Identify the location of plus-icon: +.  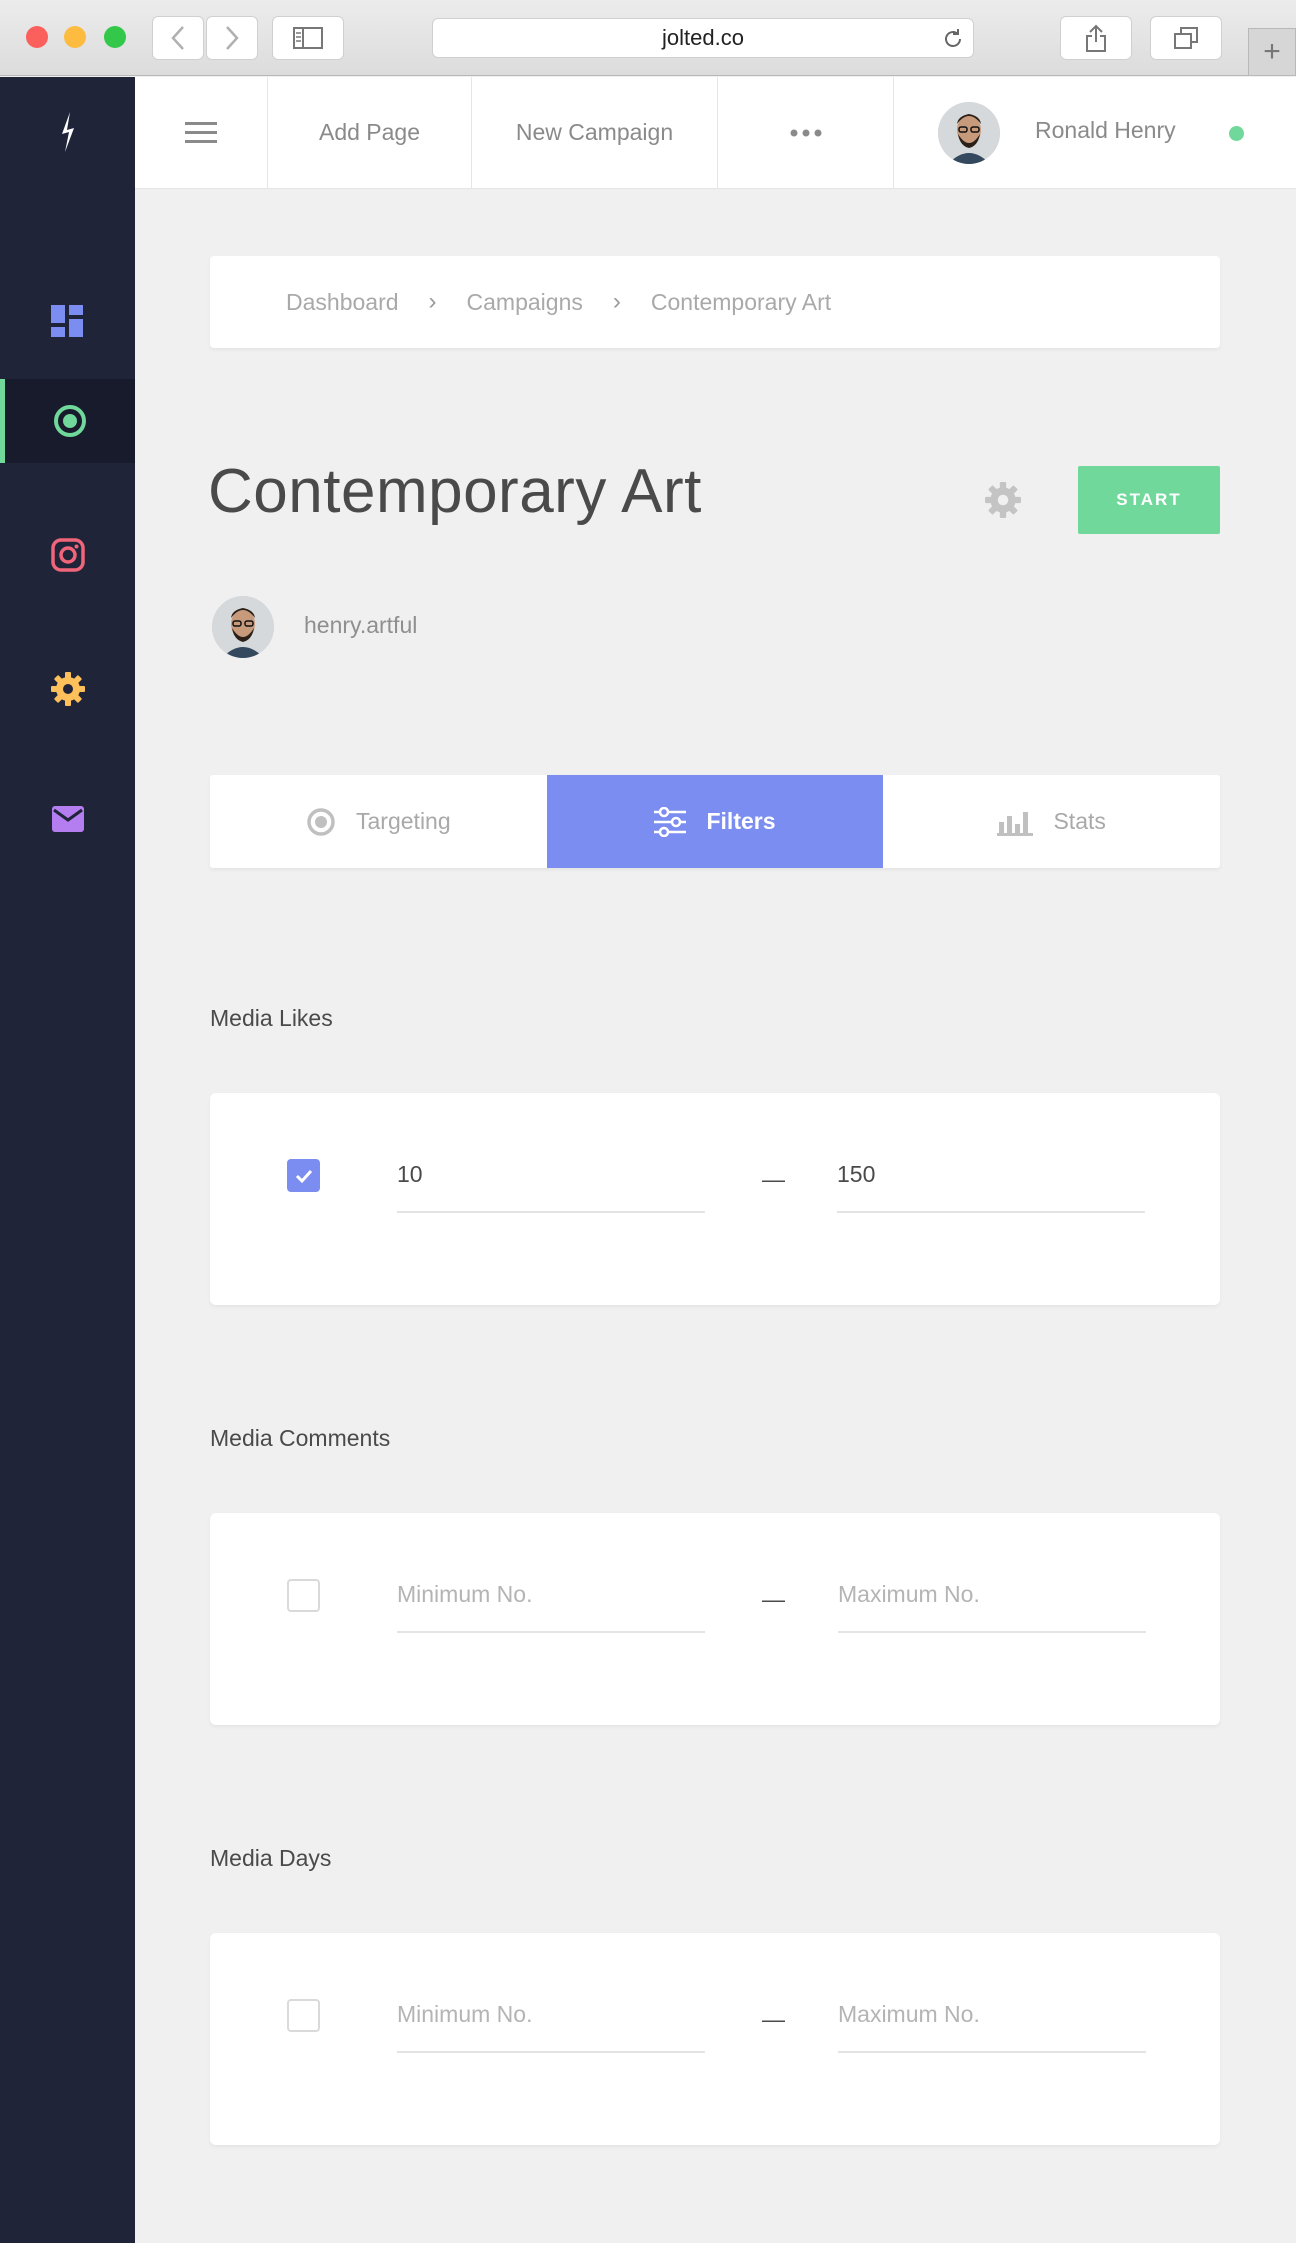
(1272, 51).